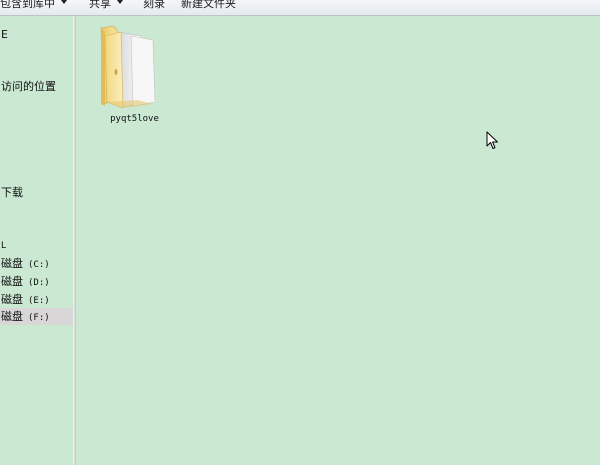 This screenshot has height=465, width=600. I want to click on burn-button: 刻录, so click(154, 7).